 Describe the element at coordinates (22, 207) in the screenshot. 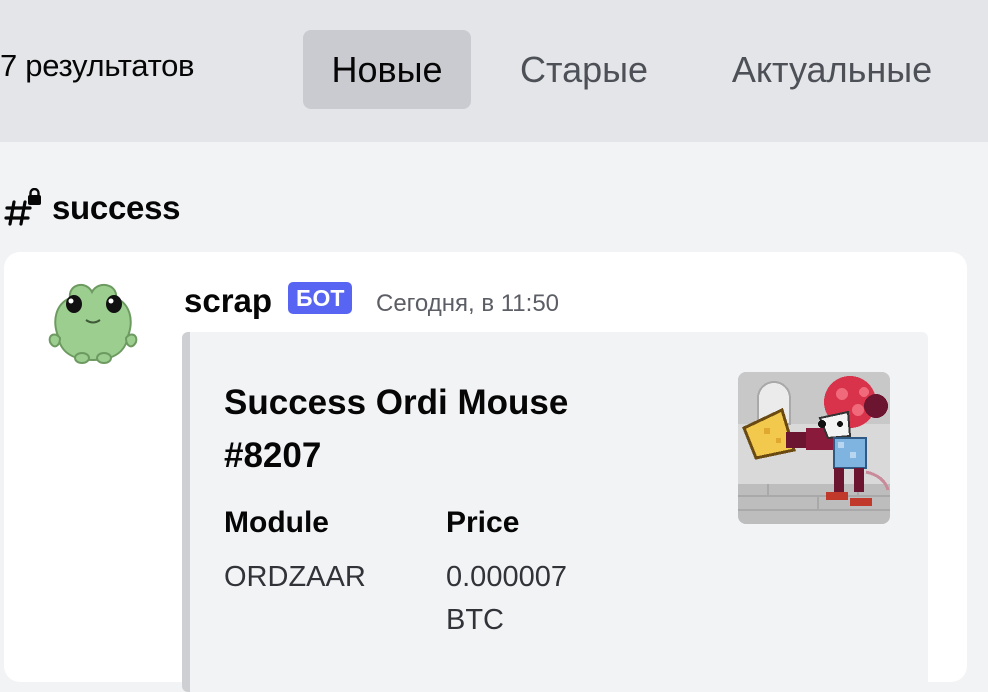

I see `hash-lock-icon` at that location.